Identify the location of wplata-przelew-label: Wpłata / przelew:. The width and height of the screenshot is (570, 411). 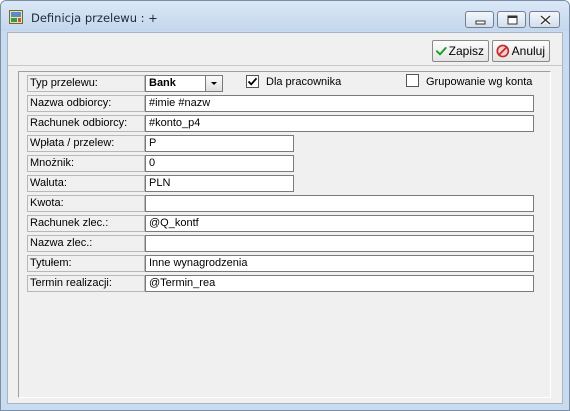
(86, 143).